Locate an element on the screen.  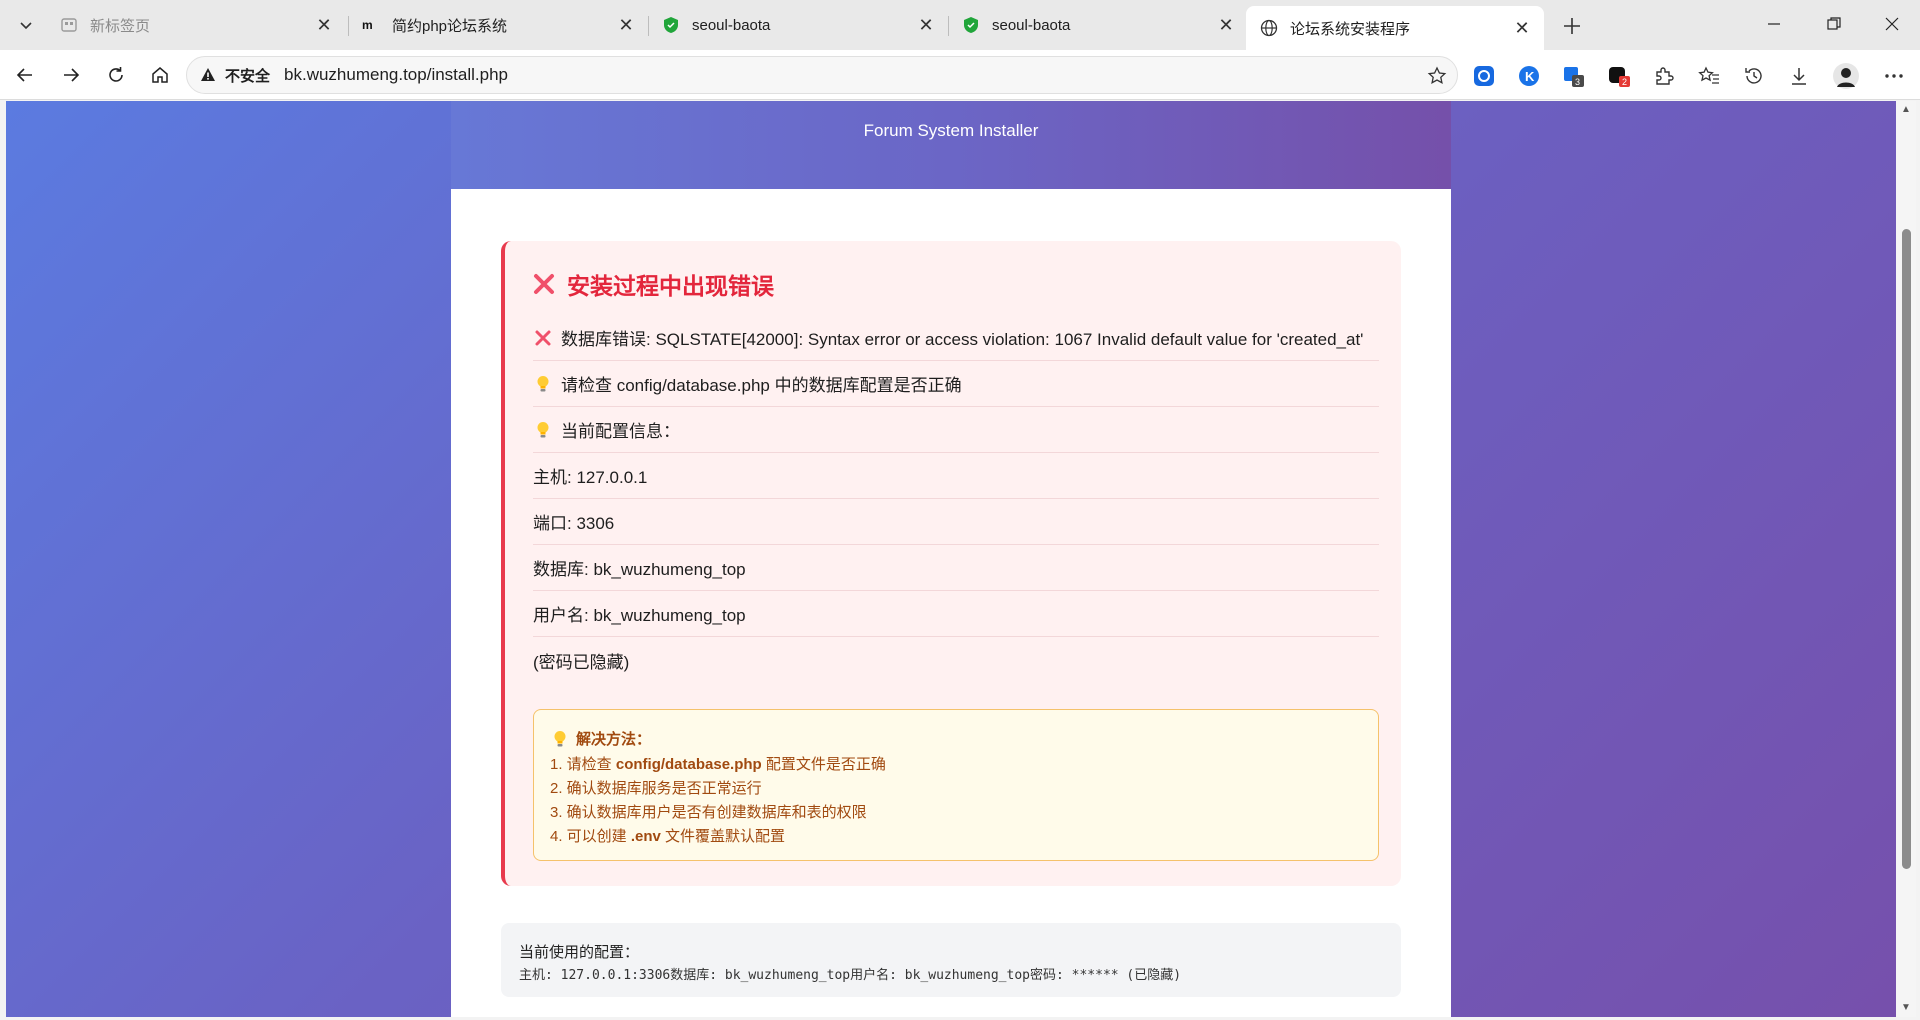
arrow-right-icon is located at coordinates (72, 75).